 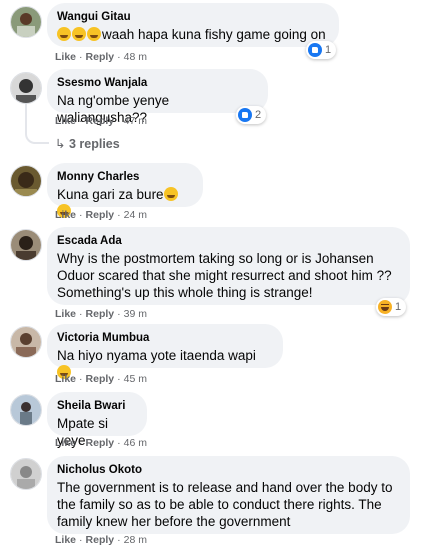 I want to click on haha-reaction-icon, so click(x=385, y=307).